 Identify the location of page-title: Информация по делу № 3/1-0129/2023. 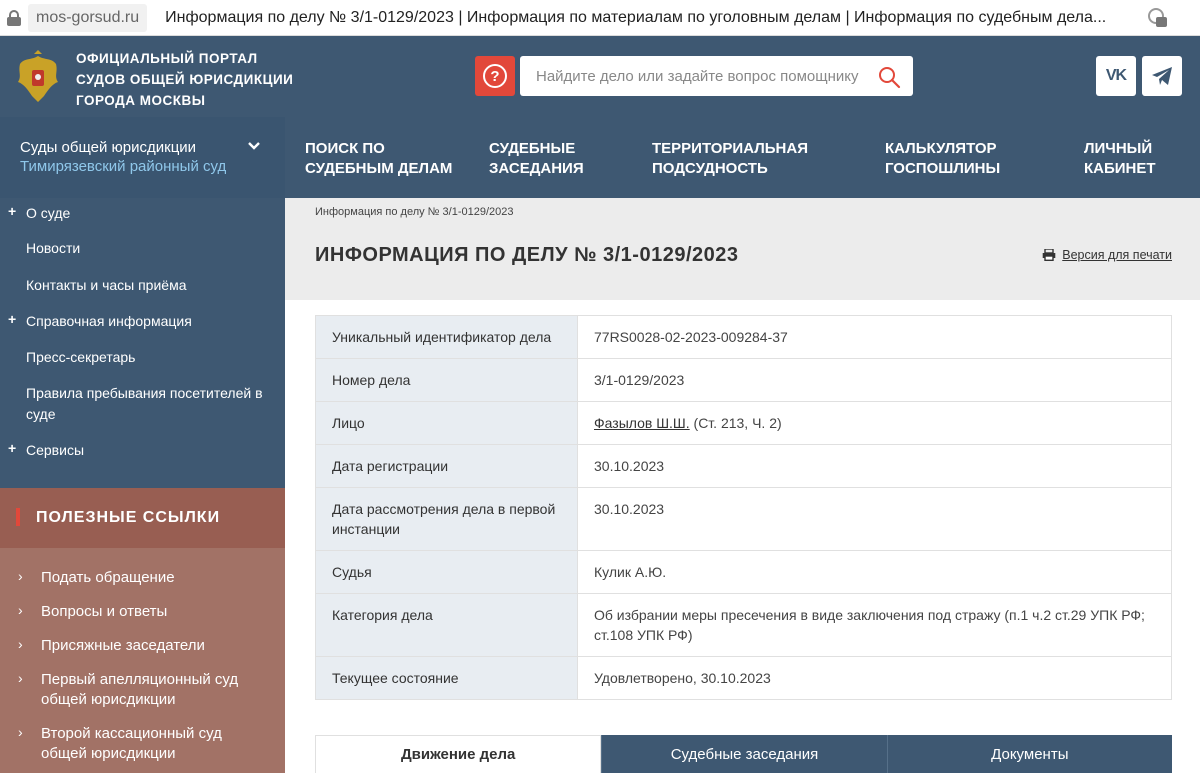
(527, 255).